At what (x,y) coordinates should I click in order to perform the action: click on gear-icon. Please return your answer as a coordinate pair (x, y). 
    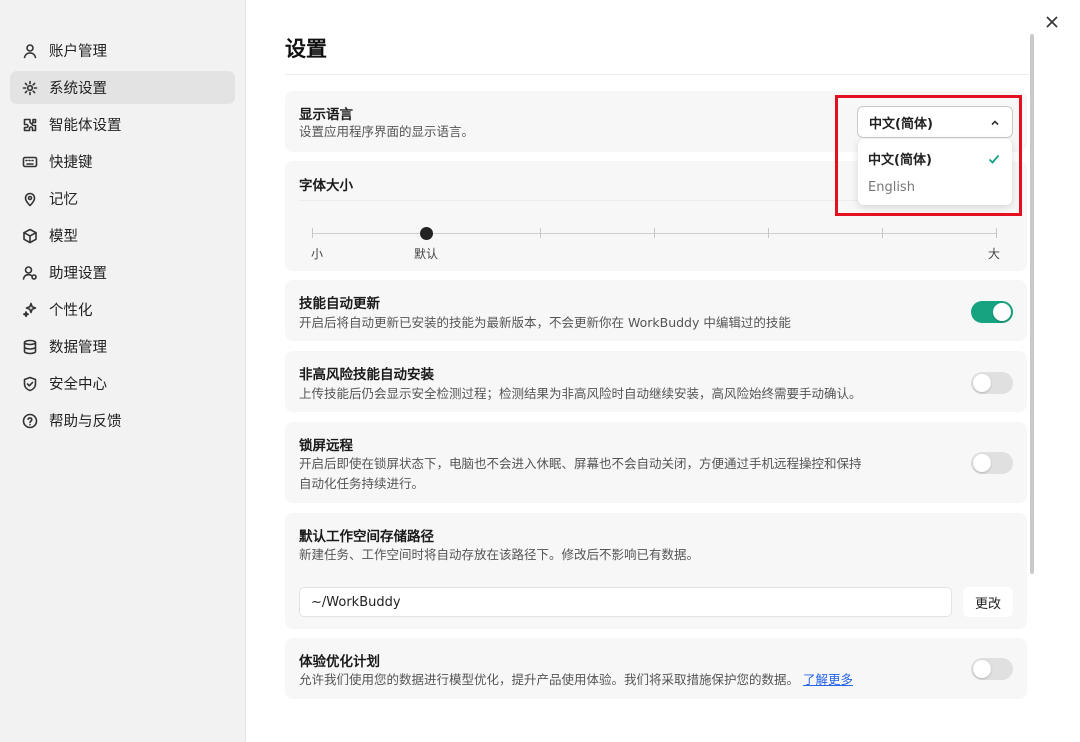
    Looking at the image, I should click on (30, 88).